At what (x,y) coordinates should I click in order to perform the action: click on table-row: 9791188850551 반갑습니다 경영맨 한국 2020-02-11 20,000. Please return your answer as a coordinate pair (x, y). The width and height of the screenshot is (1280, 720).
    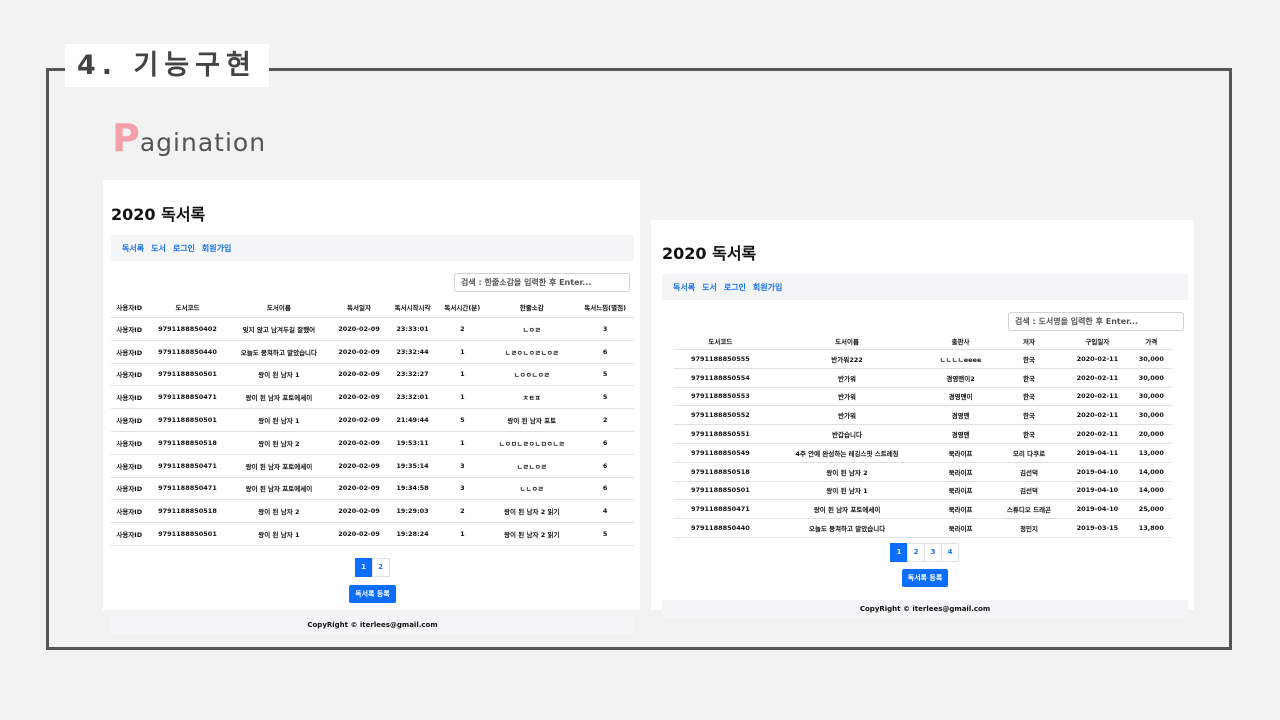
    Looking at the image, I should click on (923, 434).